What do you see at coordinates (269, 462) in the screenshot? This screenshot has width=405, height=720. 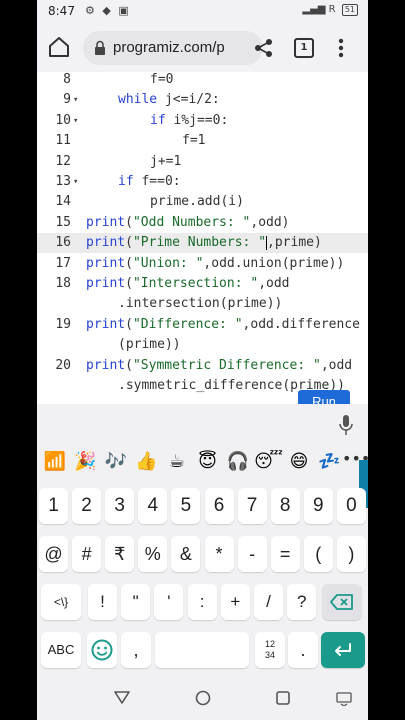 I see `emoji-suggestion: 😴` at bounding box center [269, 462].